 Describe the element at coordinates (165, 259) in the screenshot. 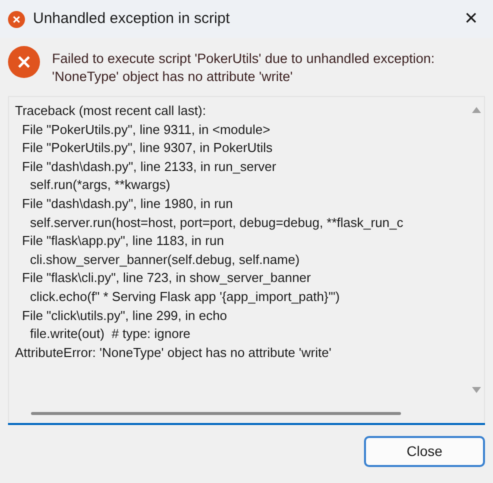

I see `traceback-line: cli.show_server_banner(self.debug, self.name)` at that location.